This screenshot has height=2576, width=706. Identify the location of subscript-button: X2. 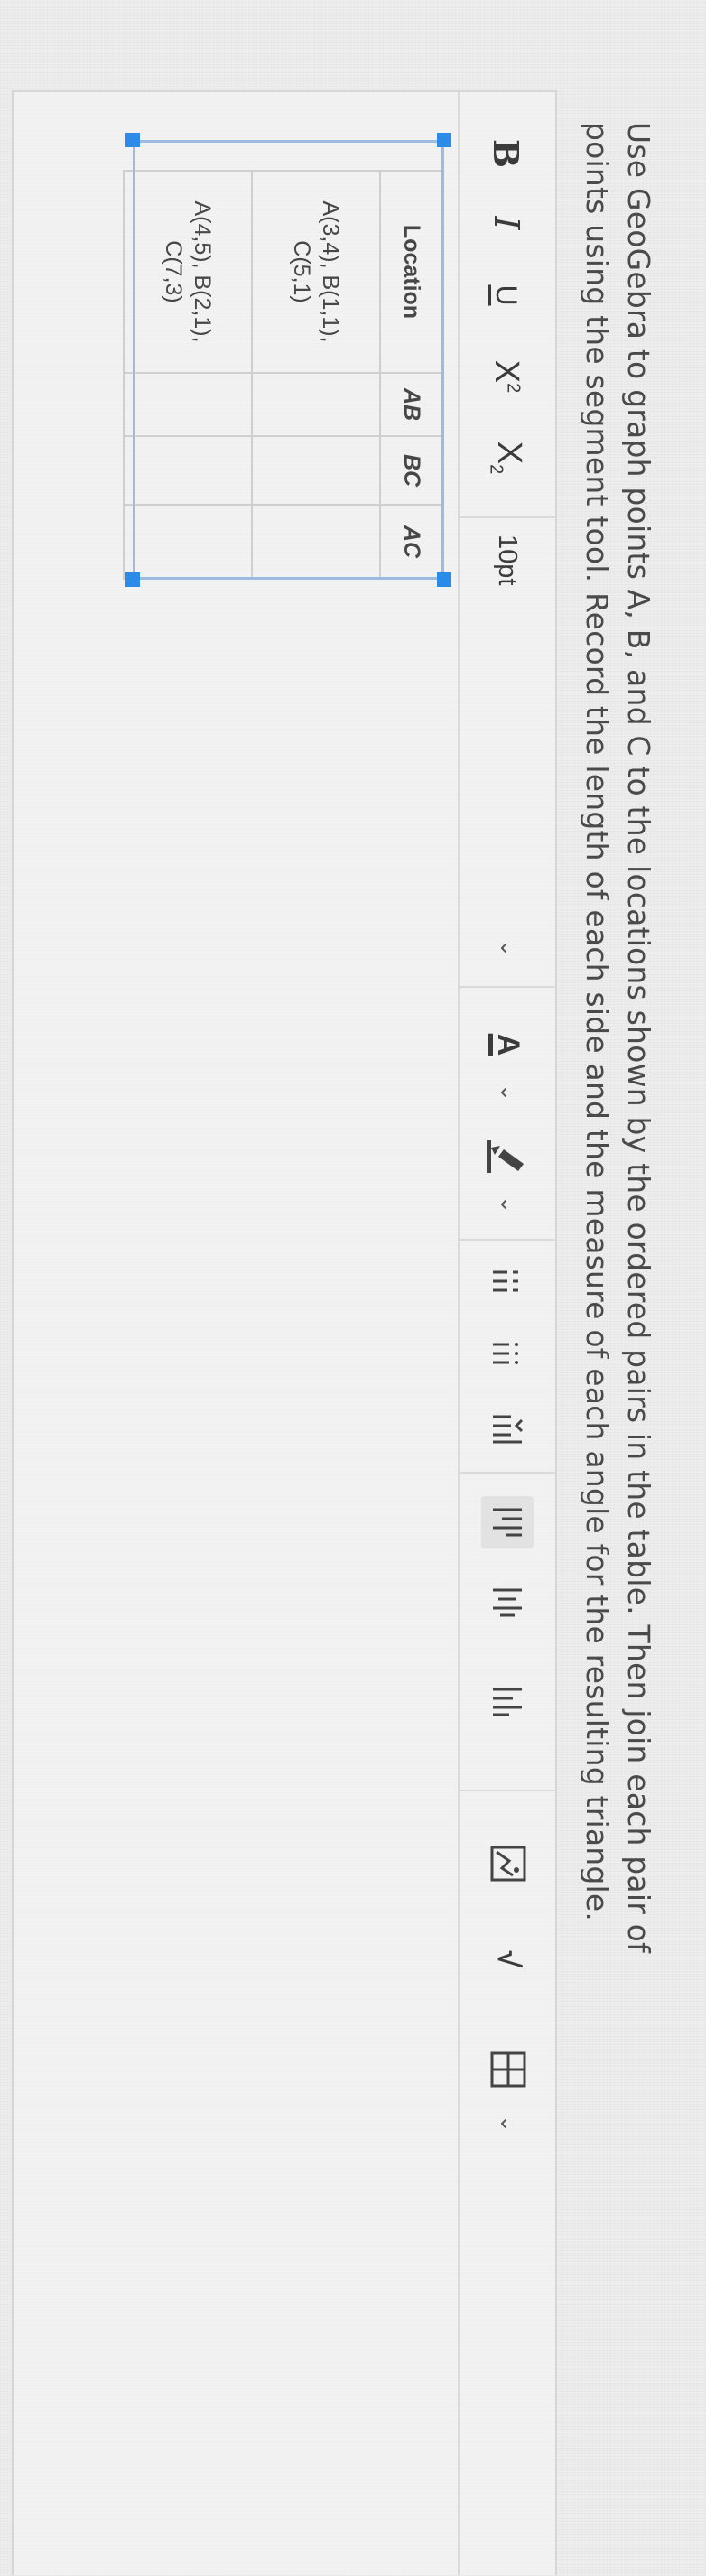
(506, 457).